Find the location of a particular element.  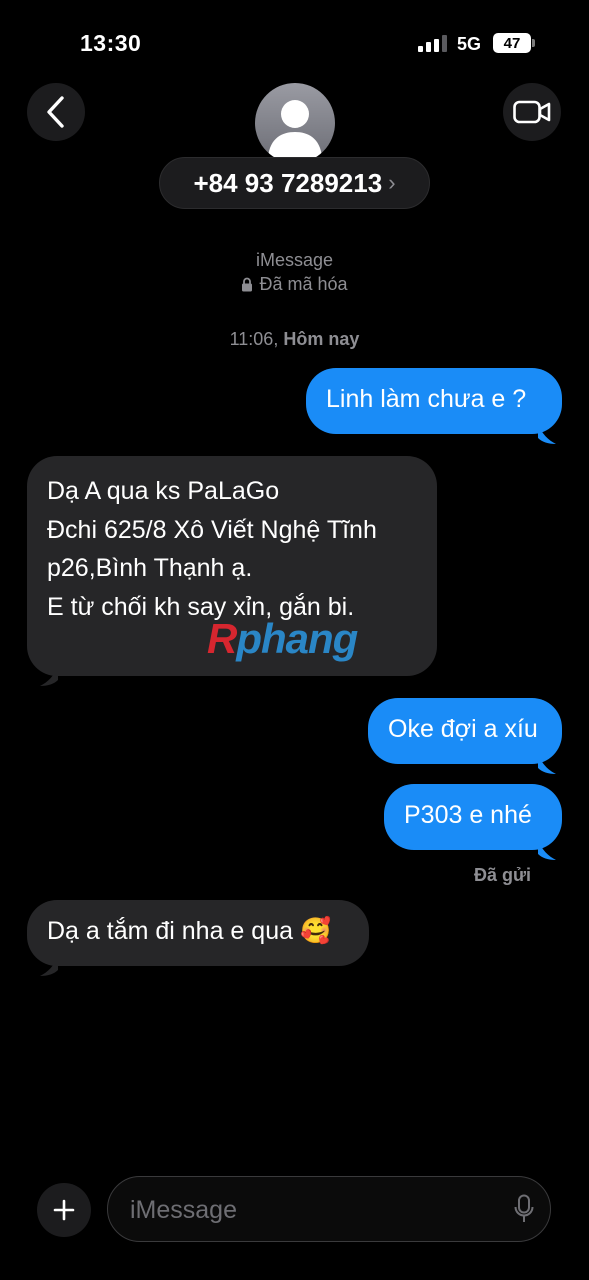

outgoing-message: Linh làm chưa e ? is located at coordinates (434, 401).